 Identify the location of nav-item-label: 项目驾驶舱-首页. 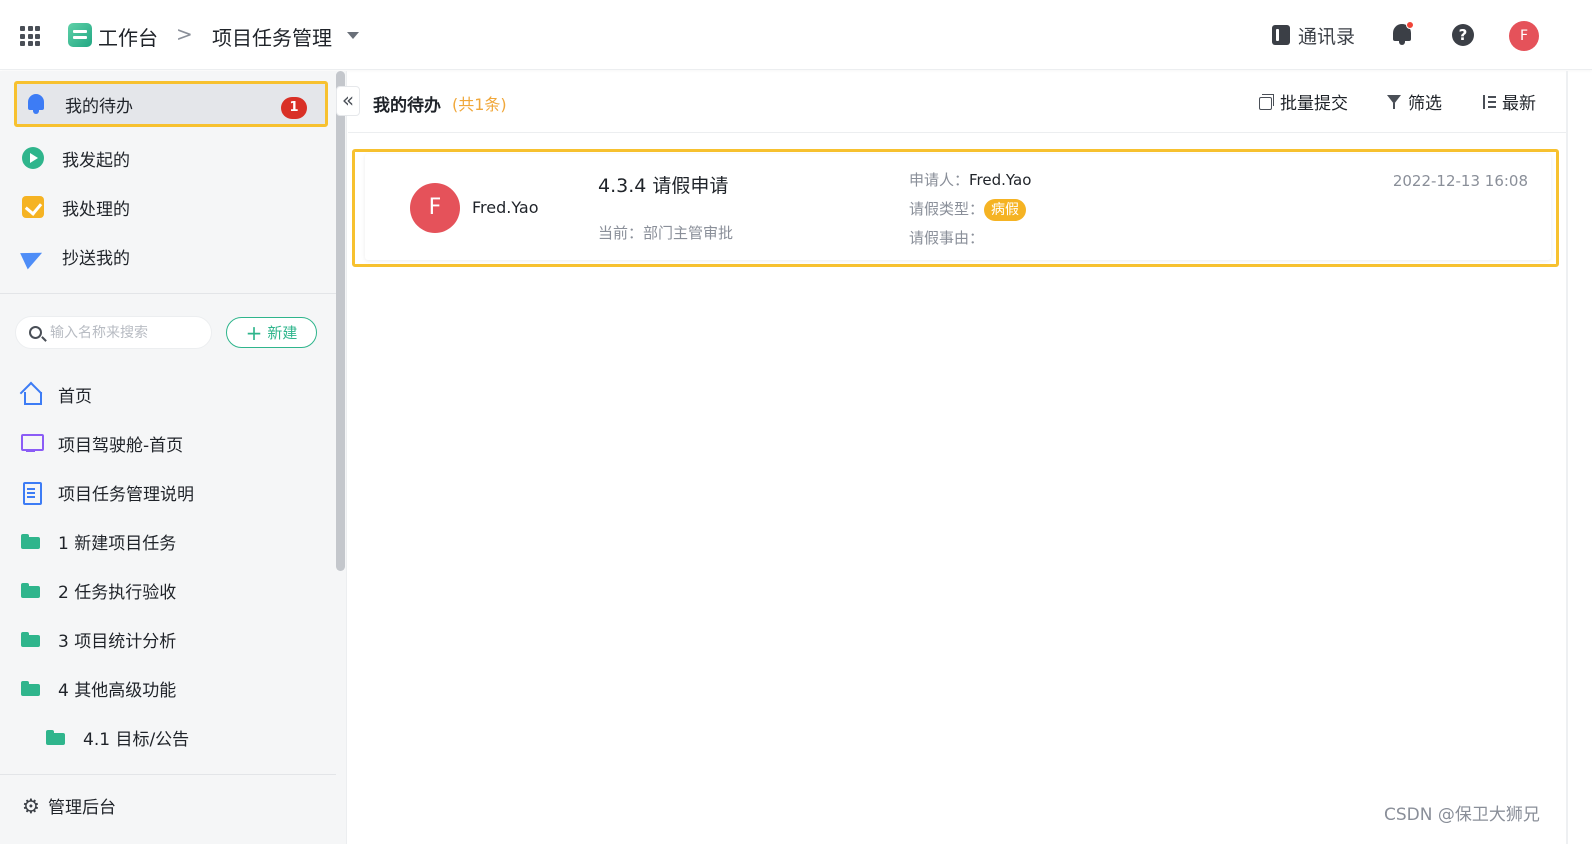
(121, 445).